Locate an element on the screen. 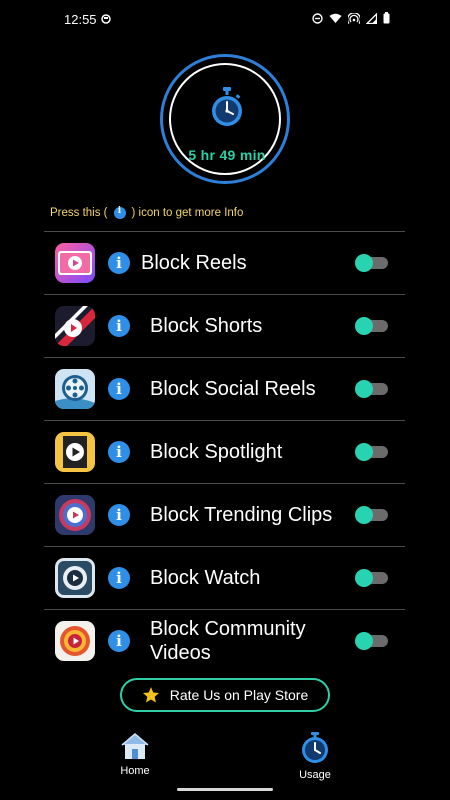  stopwatch-icon is located at coordinates (227, 106).